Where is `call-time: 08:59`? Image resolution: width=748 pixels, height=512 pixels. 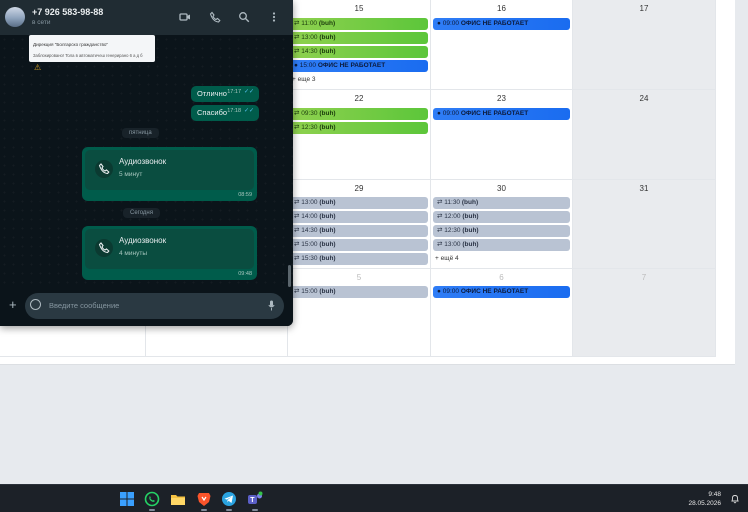 call-time: 08:59 is located at coordinates (245, 195).